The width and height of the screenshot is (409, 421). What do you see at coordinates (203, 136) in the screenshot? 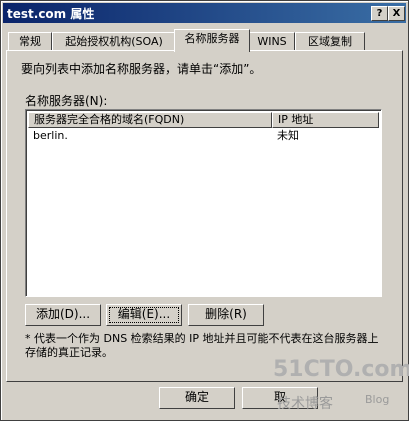
I see `table-row: berlin. 未知` at bounding box center [203, 136].